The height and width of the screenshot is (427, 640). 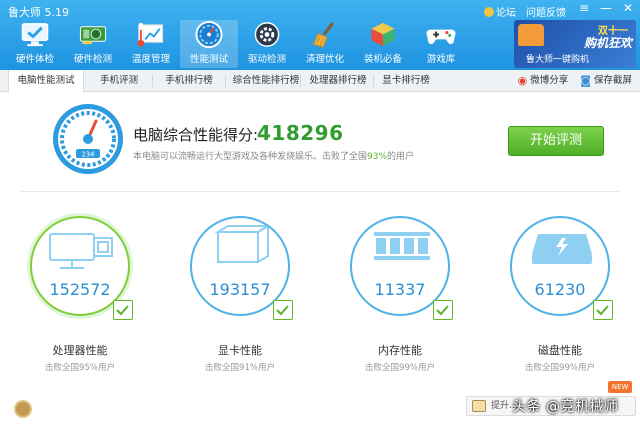 I want to click on feedback-link: 问题反馈, so click(x=546, y=11).